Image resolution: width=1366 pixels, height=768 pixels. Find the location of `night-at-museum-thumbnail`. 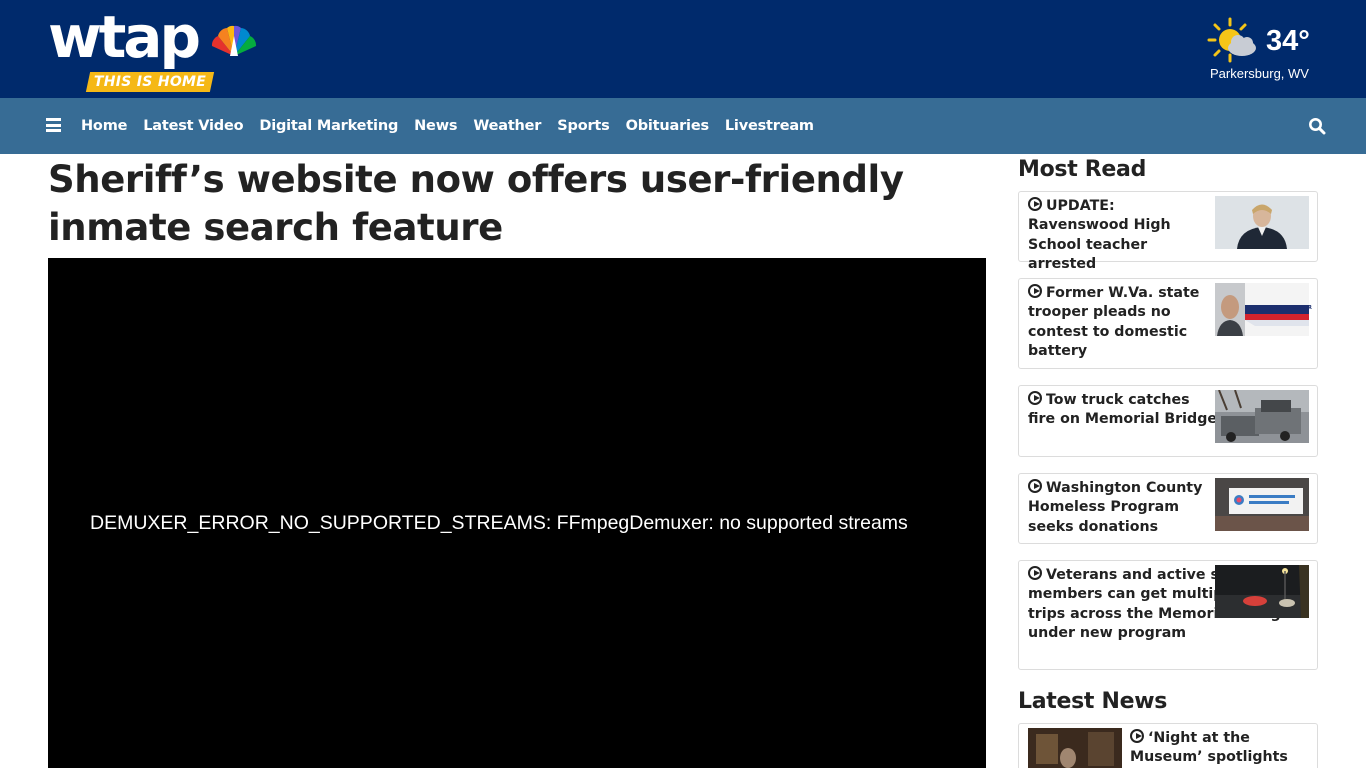

night-at-museum-thumbnail is located at coordinates (1075, 748).